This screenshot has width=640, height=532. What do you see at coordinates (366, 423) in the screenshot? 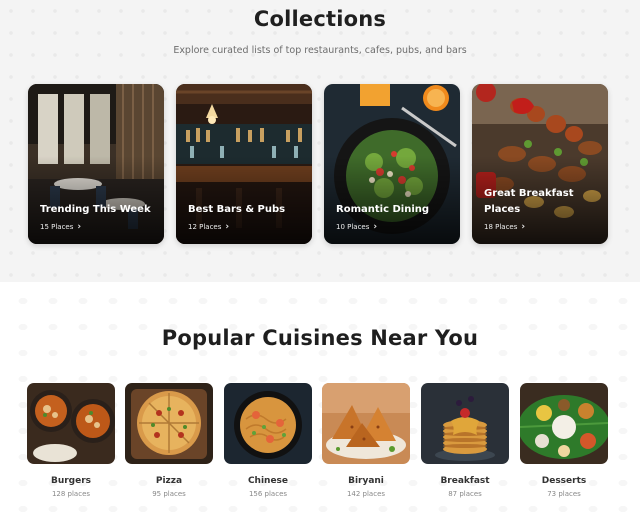
I see `samosas-image` at bounding box center [366, 423].